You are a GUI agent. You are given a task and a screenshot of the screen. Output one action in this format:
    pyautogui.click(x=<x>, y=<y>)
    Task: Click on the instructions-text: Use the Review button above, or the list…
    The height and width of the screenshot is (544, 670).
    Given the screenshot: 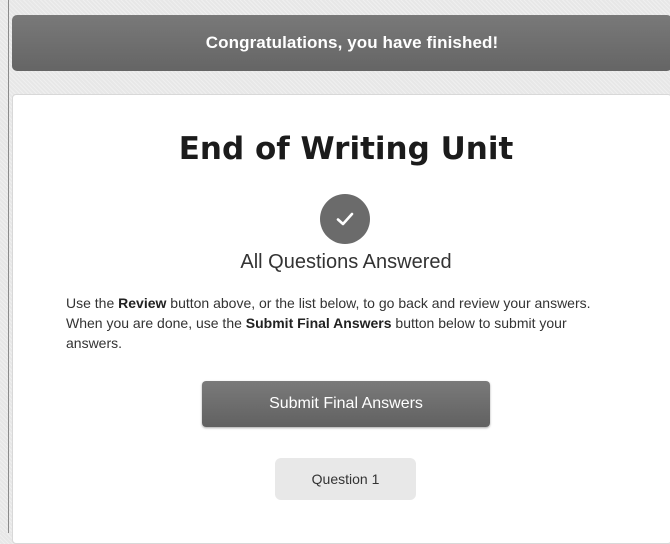 What is the action you would take?
    pyautogui.click(x=346, y=323)
    